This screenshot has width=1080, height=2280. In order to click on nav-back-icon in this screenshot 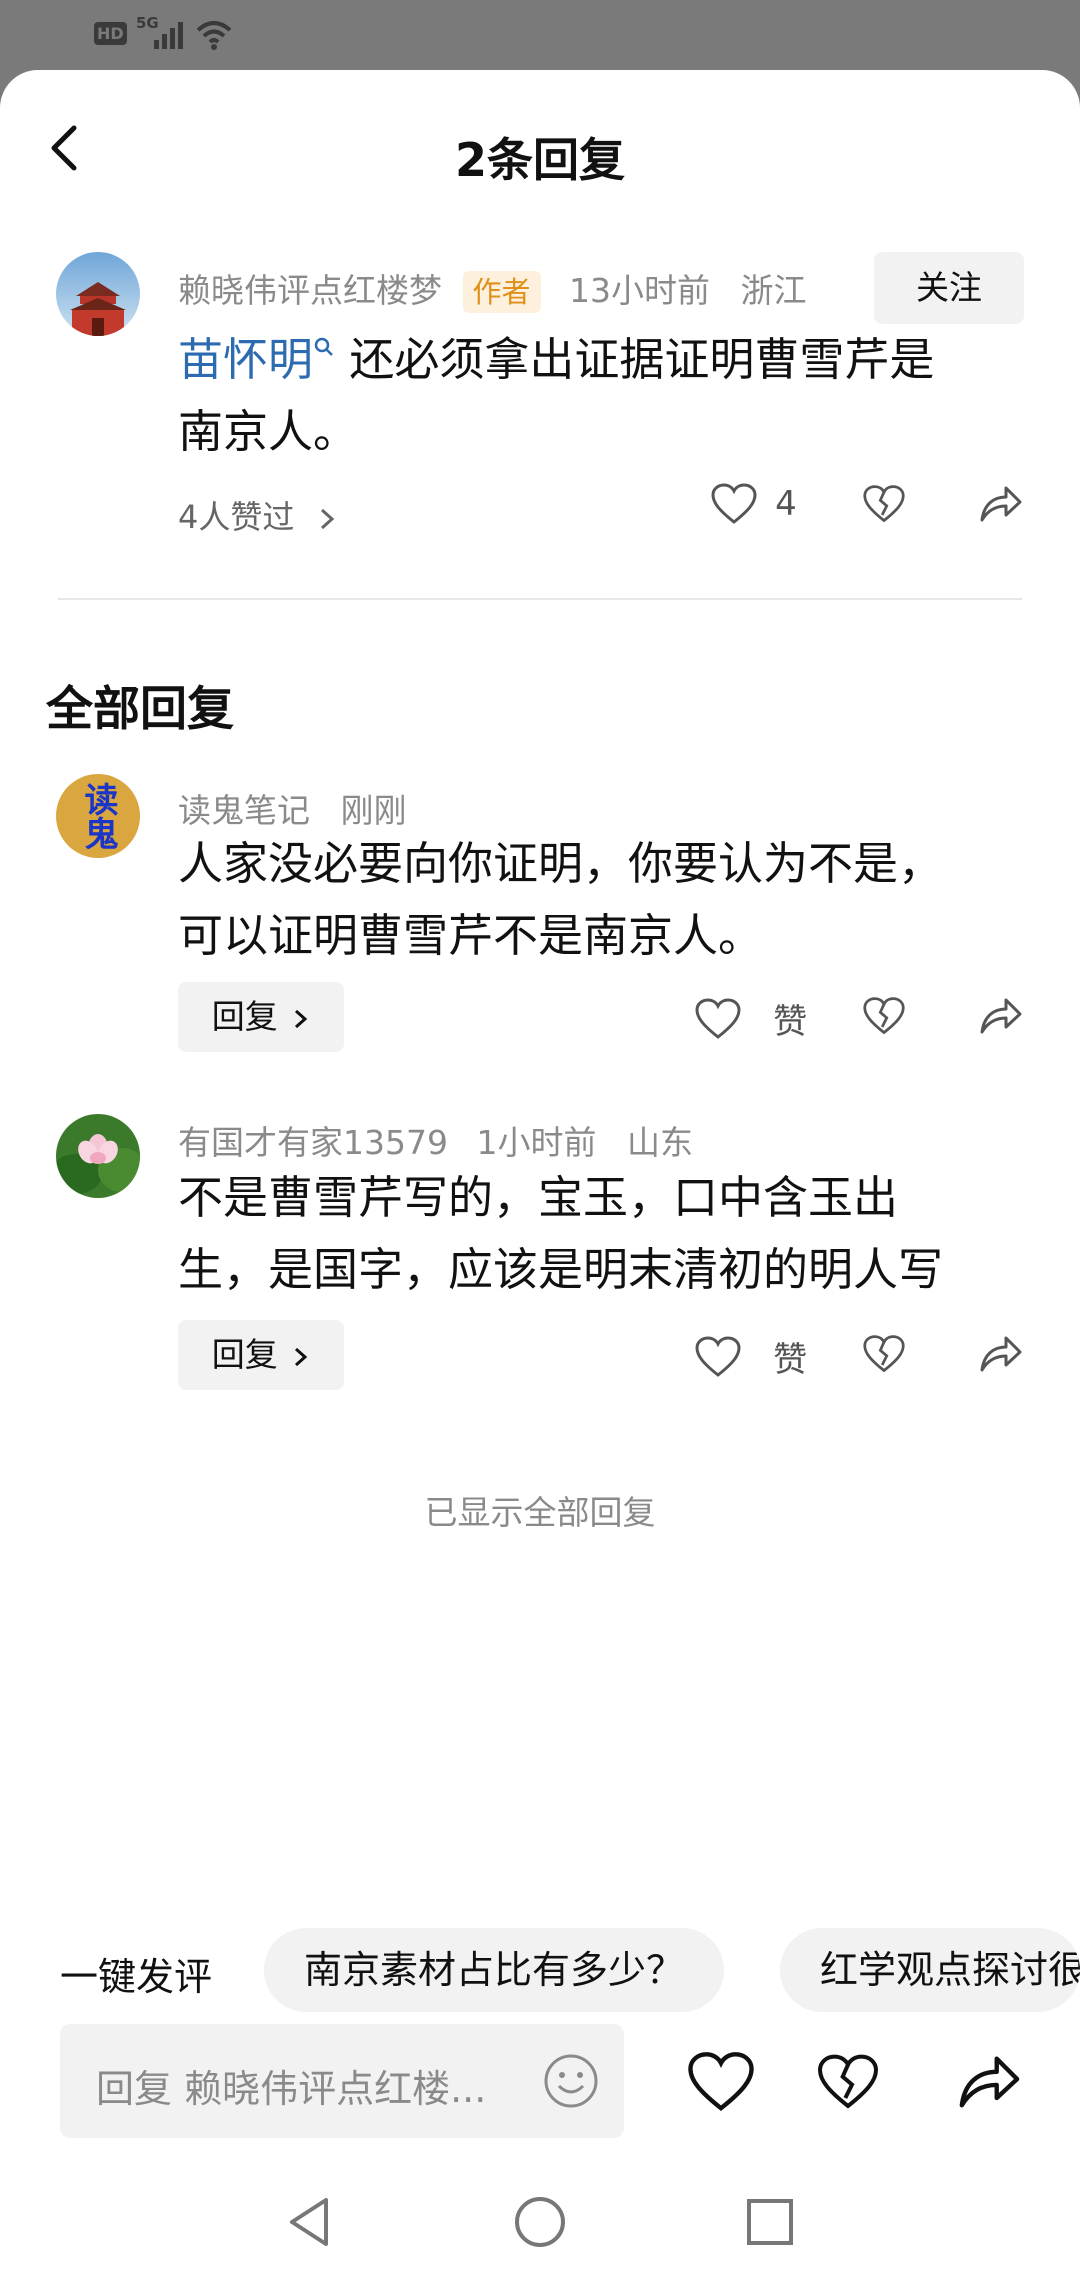, I will do `click(309, 2222)`.